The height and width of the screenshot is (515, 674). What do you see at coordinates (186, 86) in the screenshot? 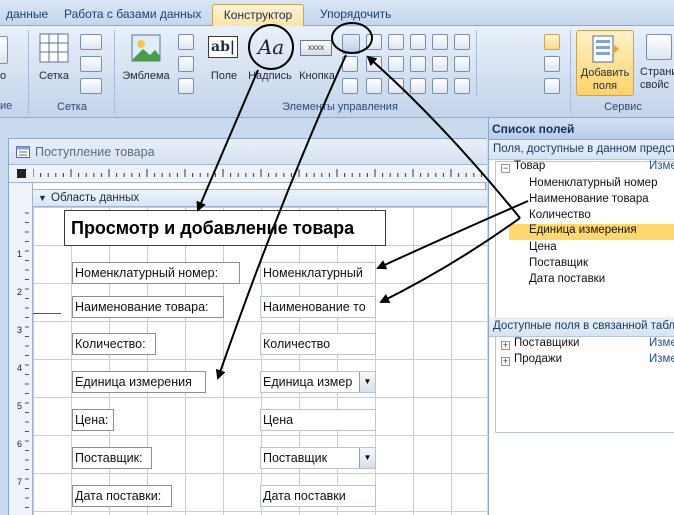
I see `date-time-icon` at bounding box center [186, 86].